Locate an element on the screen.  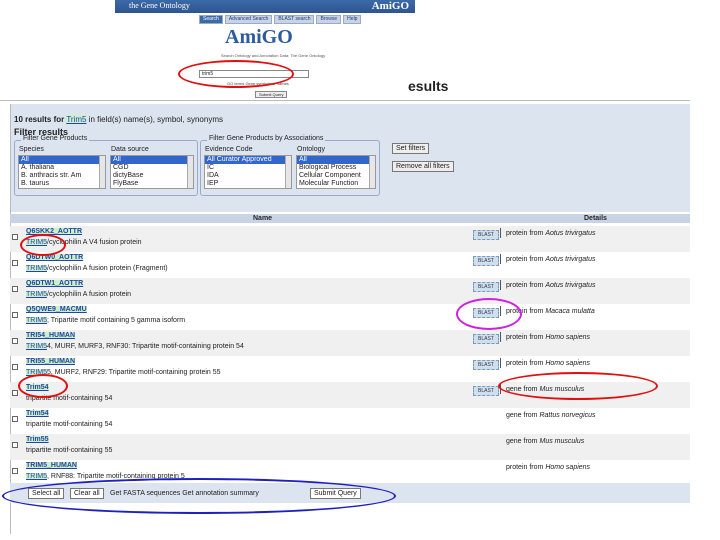
nav-help: Help is located at coordinates (352, 19).